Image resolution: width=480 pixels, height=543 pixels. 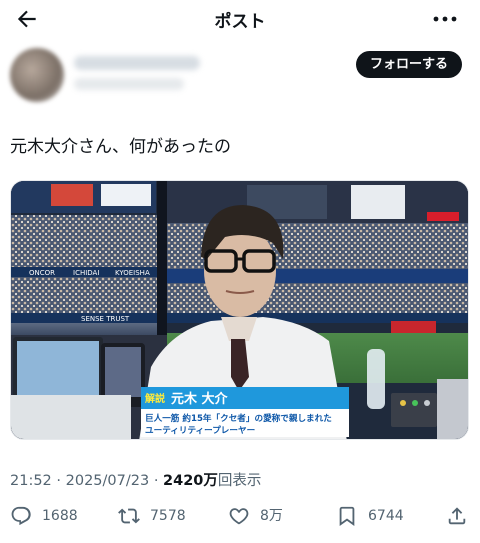 I want to click on author-handle-blurred, so click(x=129, y=84).